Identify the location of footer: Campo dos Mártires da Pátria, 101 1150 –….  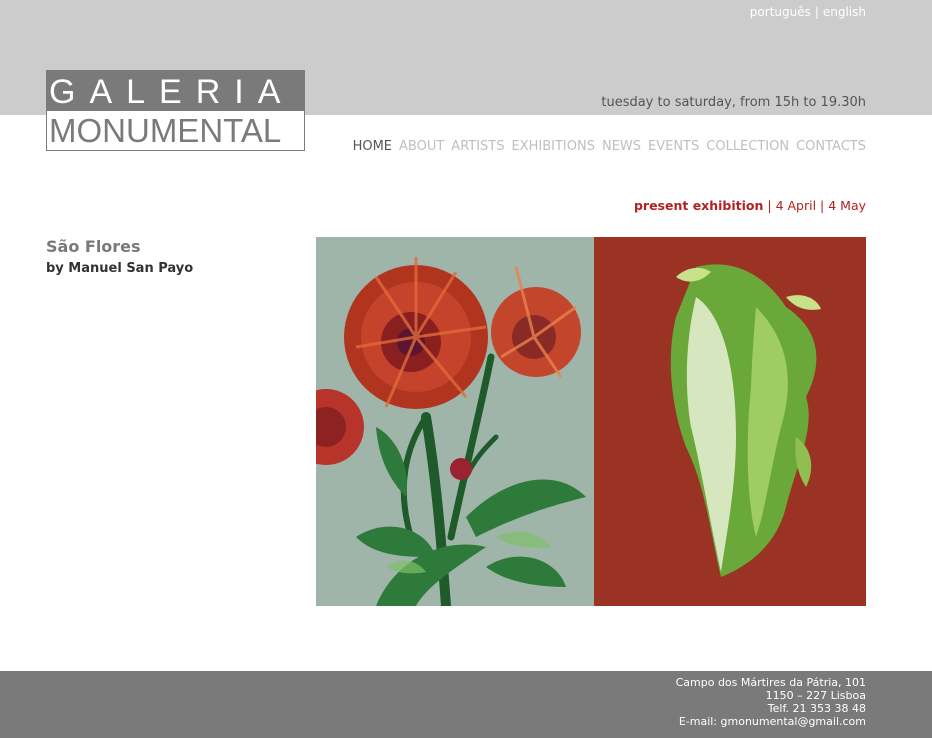
(466, 704).